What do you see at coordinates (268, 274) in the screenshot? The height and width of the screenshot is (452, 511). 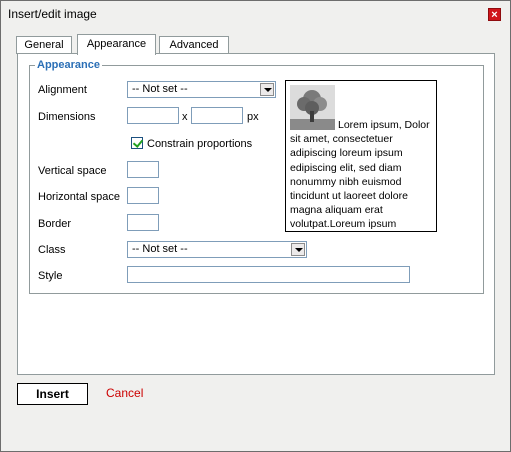 I see `style-input` at bounding box center [268, 274].